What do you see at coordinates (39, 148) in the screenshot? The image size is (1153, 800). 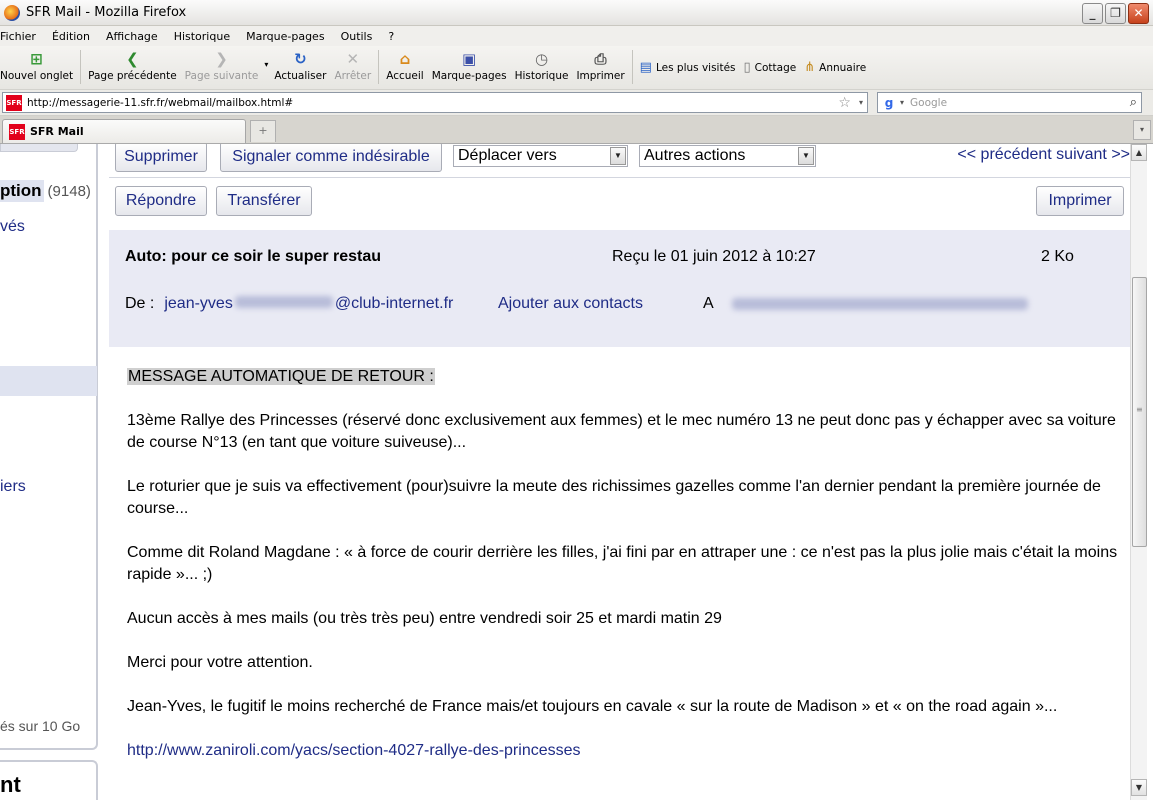 I see `sidebar-top-tab` at bounding box center [39, 148].